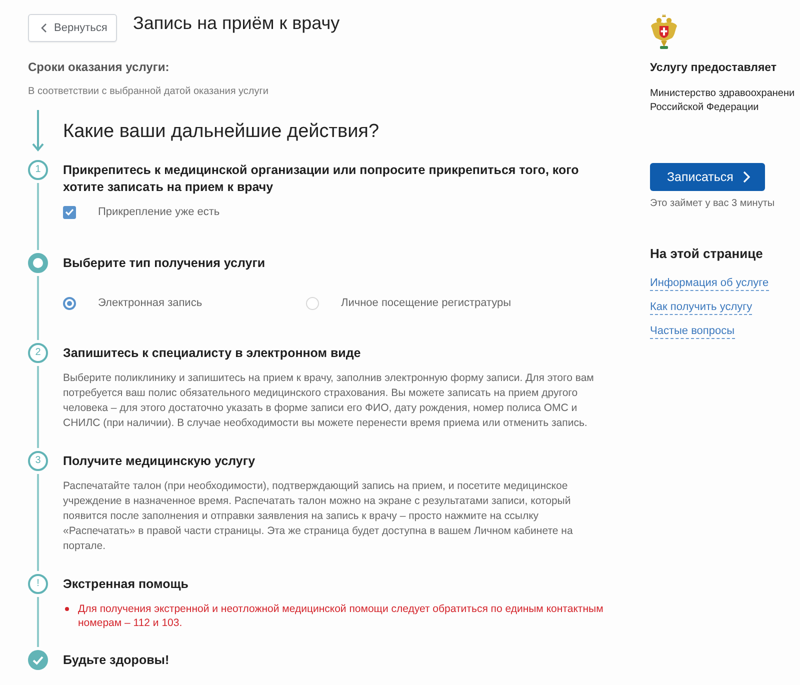 This screenshot has height=685, width=800. What do you see at coordinates (212, 353) in the screenshot?
I see `step-heading: Запишитесь к специалисту в электронном виде` at bounding box center [212, 353].